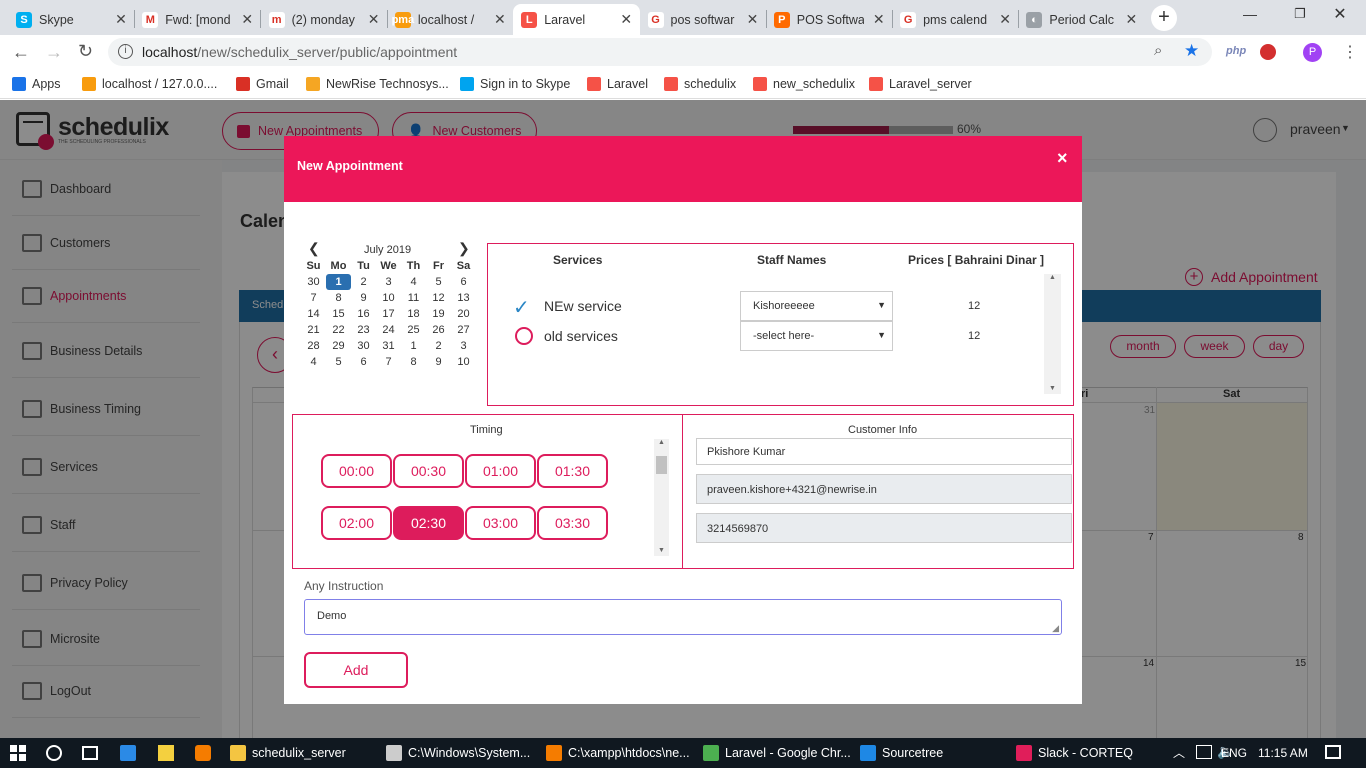 This screenshot has height=768, width=1366. I want to click on mini-calendar-prev-icon: ❮, so click(314, 248).